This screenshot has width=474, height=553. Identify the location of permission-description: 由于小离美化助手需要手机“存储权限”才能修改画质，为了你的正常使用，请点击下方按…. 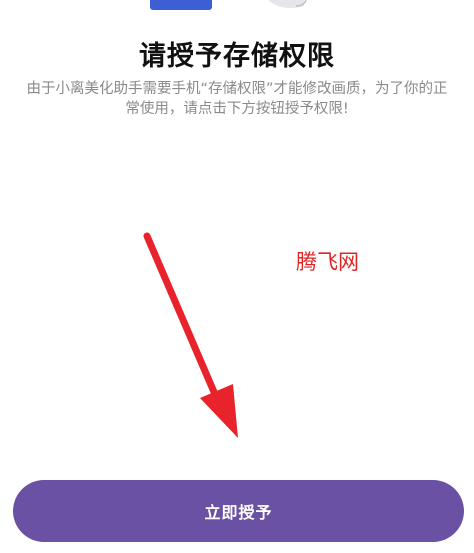
(237, 99).